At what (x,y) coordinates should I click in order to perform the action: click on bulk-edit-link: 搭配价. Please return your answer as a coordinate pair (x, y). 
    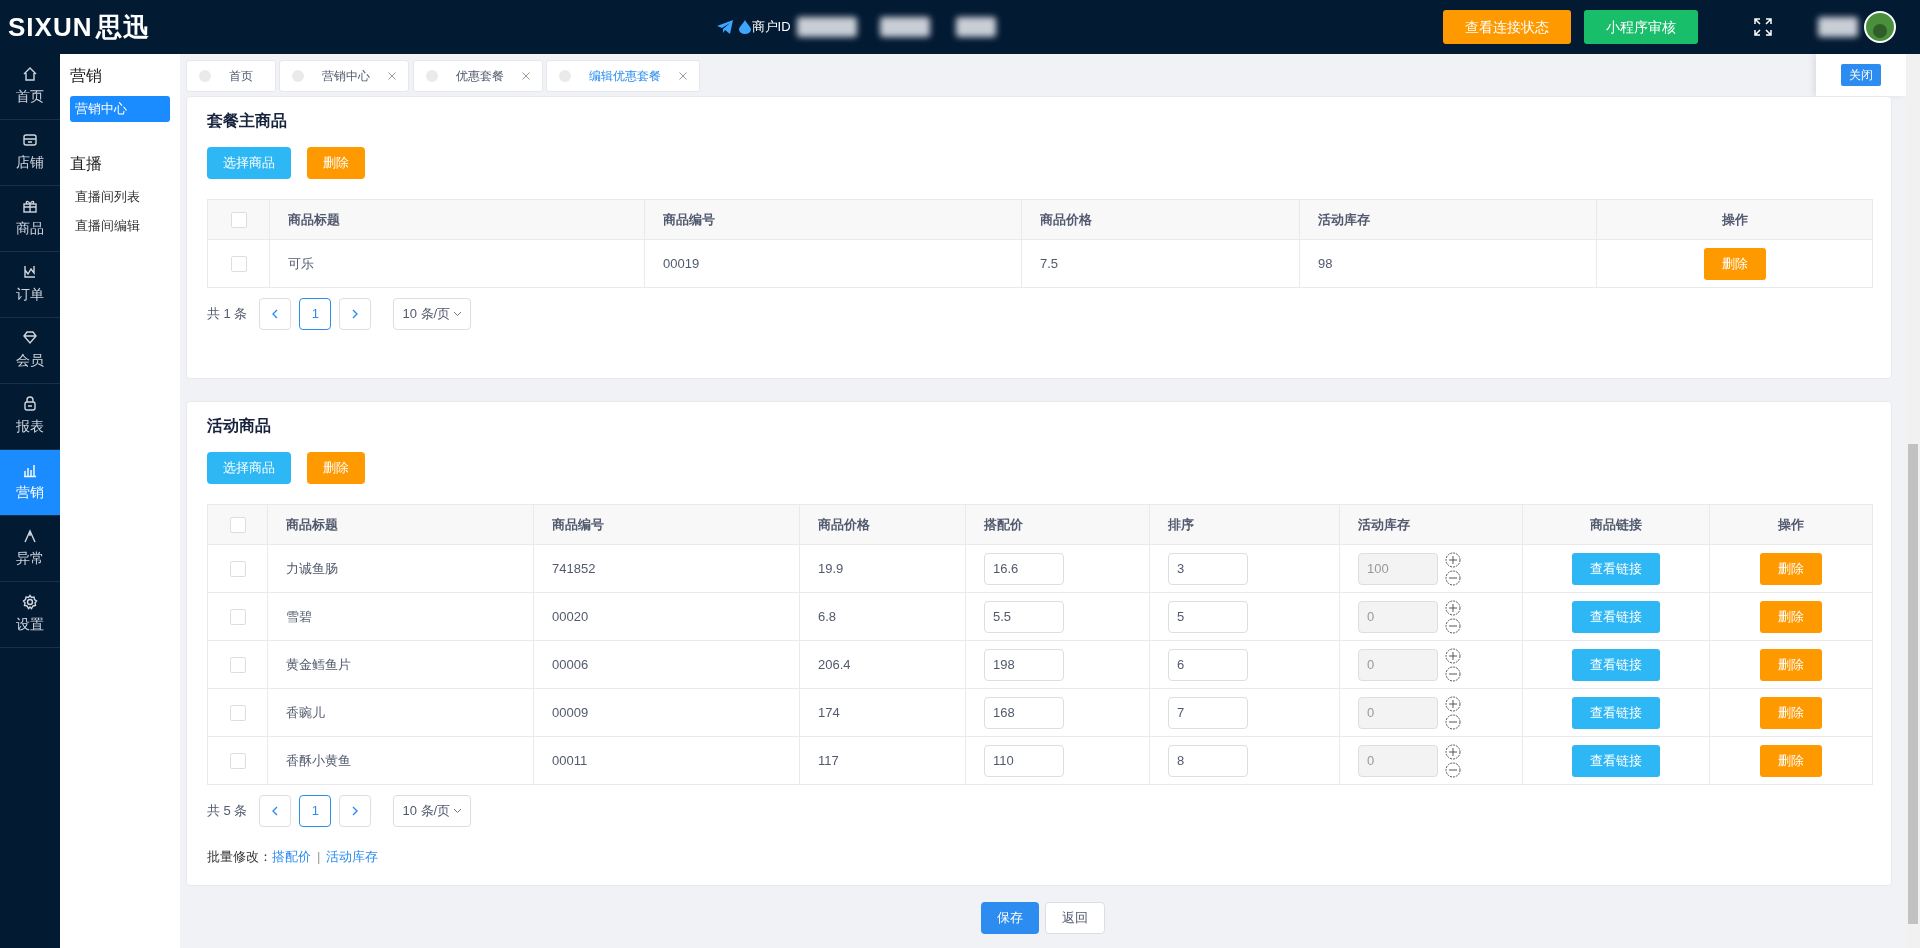
    Looking at the image, I should click on (291, 857).